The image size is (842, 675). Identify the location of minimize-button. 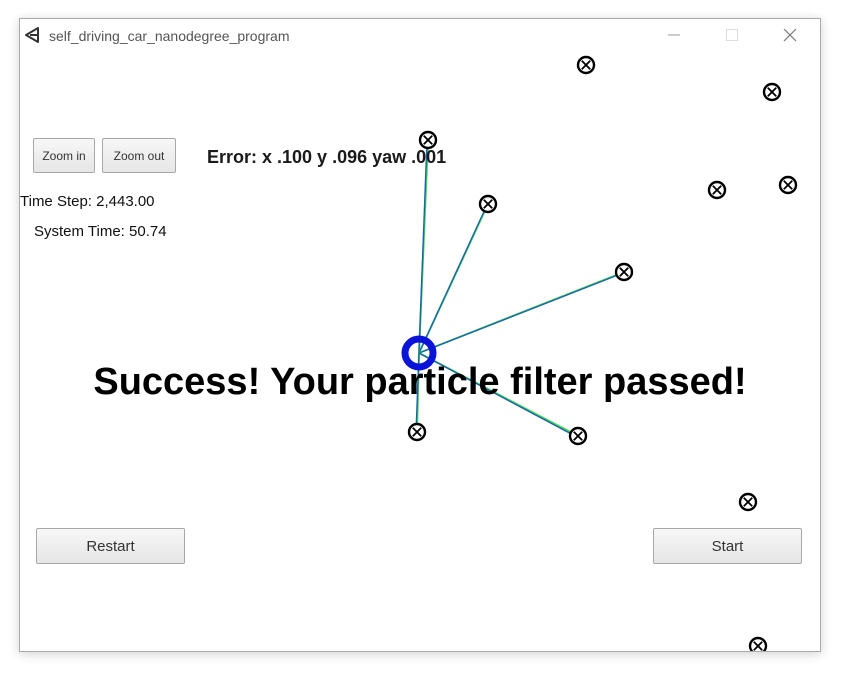
(674, 35).